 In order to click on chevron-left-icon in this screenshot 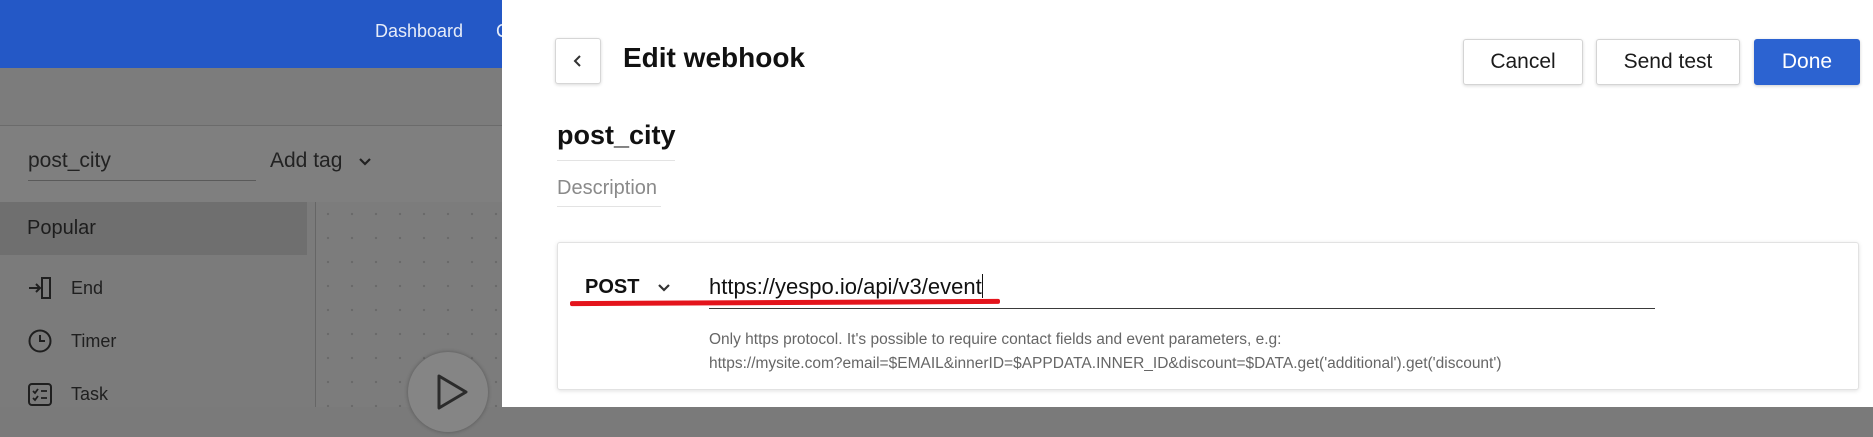, I will do `click(577, 61)`.